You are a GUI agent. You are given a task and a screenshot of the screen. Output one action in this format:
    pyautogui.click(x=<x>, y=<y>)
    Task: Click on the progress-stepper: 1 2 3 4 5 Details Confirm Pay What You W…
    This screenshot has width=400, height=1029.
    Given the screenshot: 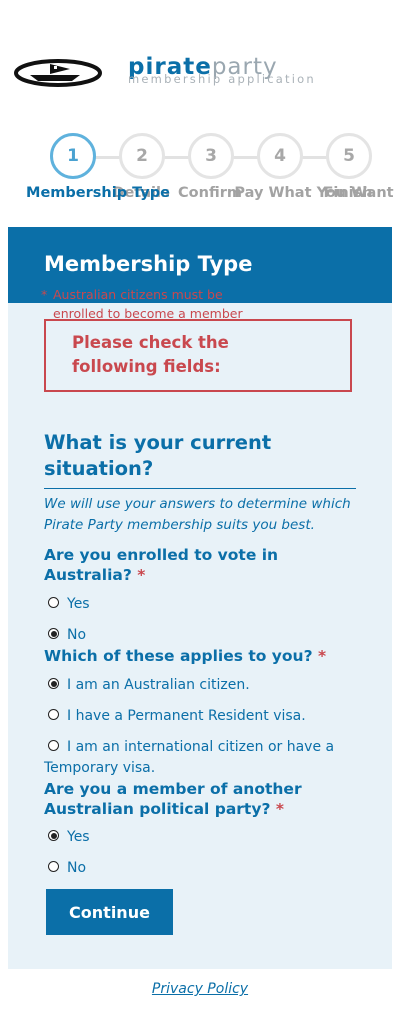 What is the action you would take?
    pyautogui.click(x=200, y=170)
    